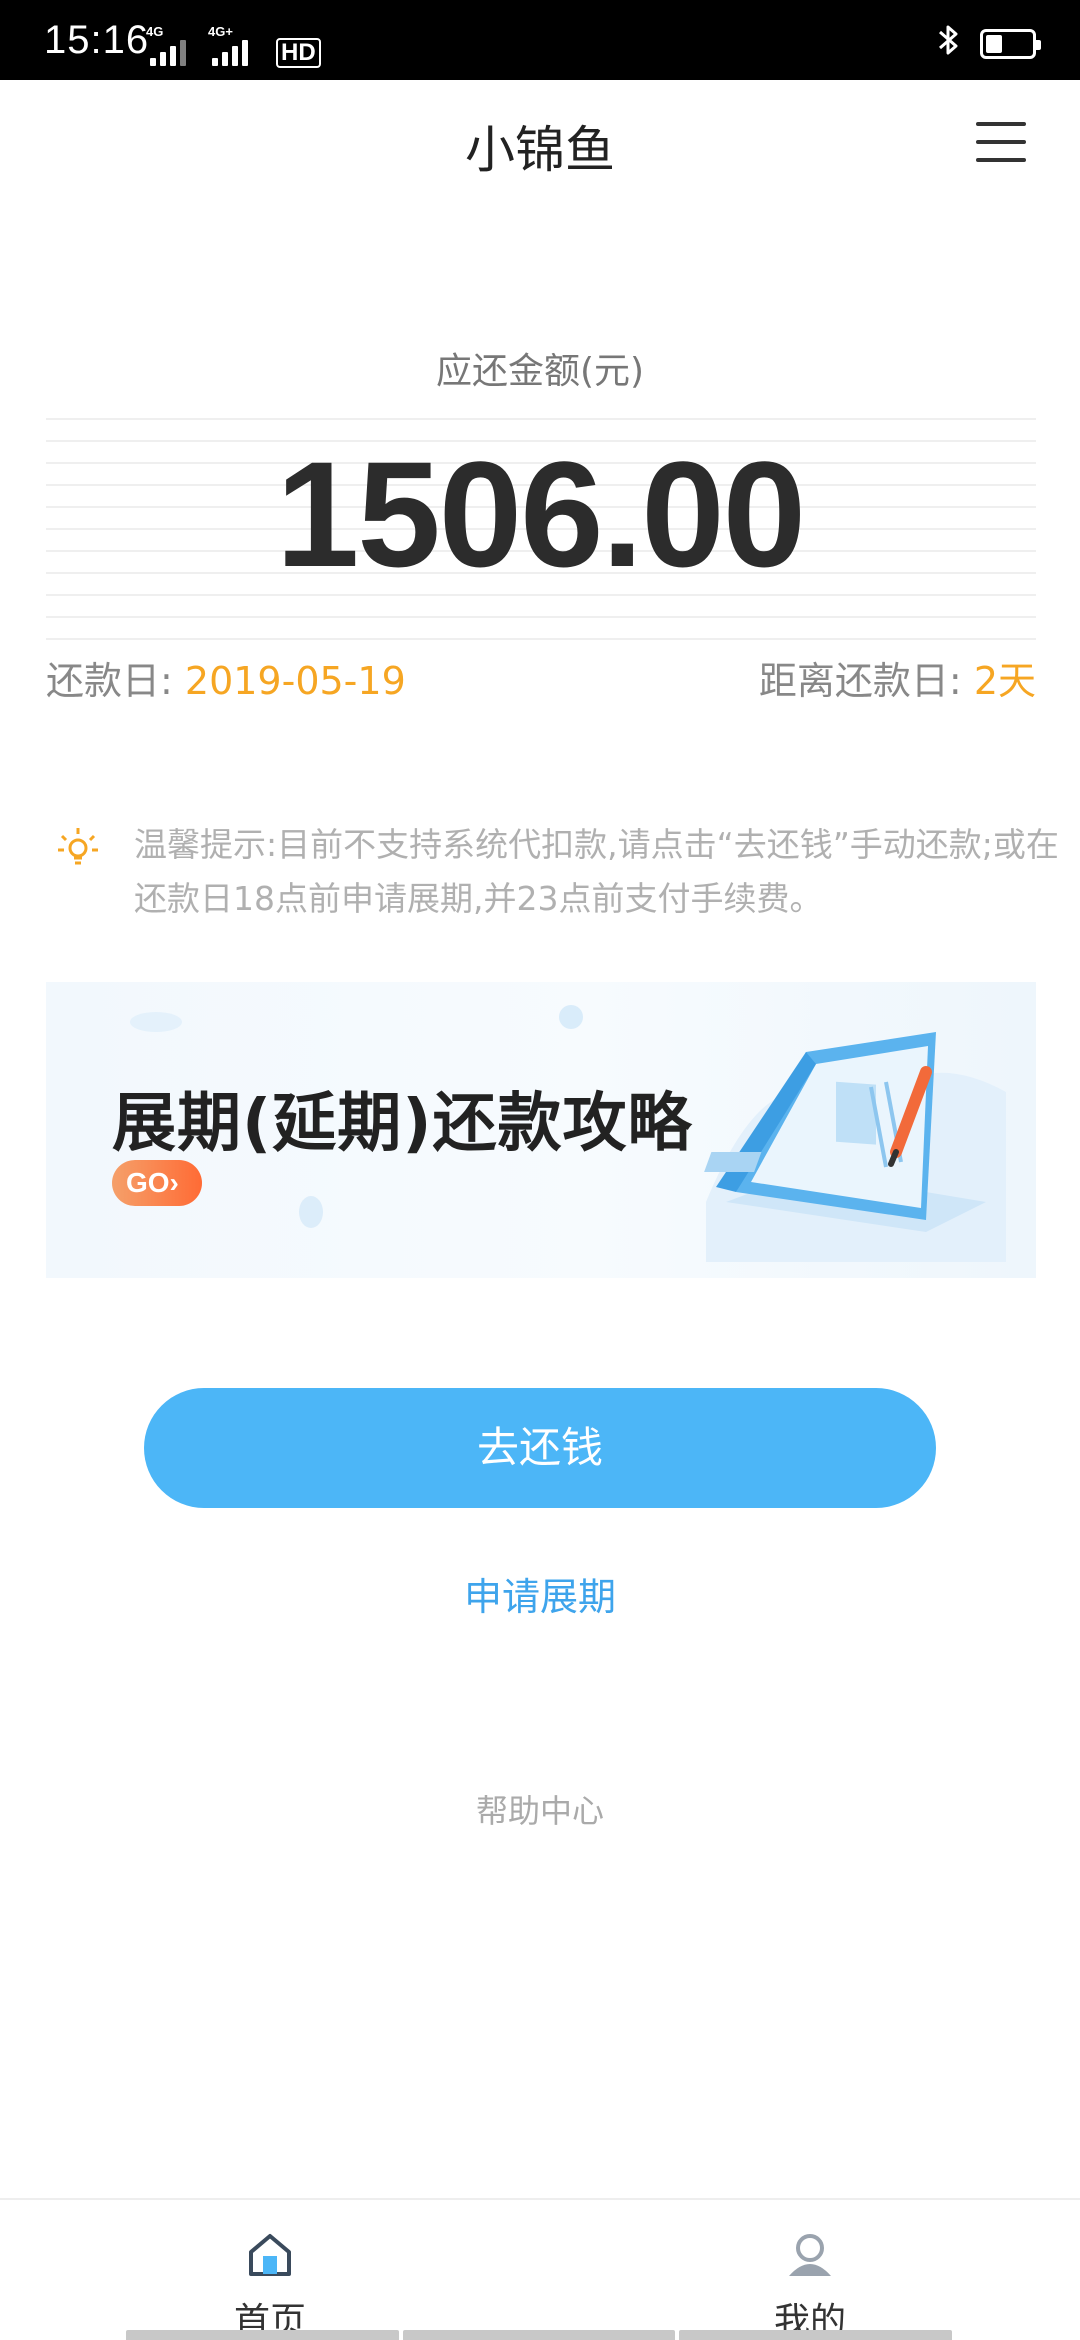 The height and width of the screenshot is (2340, 1080). What do you see at coordinates (78, 846) in the screenshot?
I see `lightbulb-icon` at bounding box center [78, 846].